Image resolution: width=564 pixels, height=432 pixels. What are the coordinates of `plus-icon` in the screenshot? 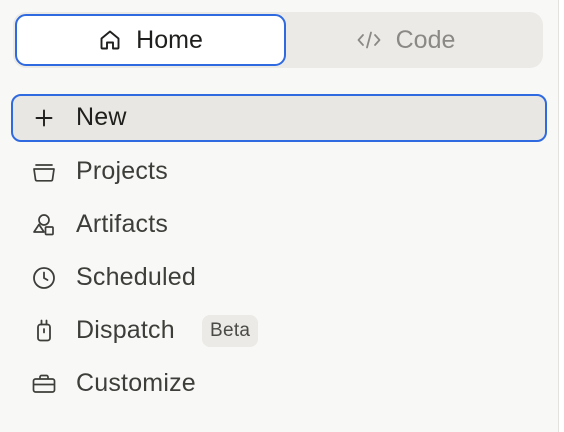 It's located at (44, 118).